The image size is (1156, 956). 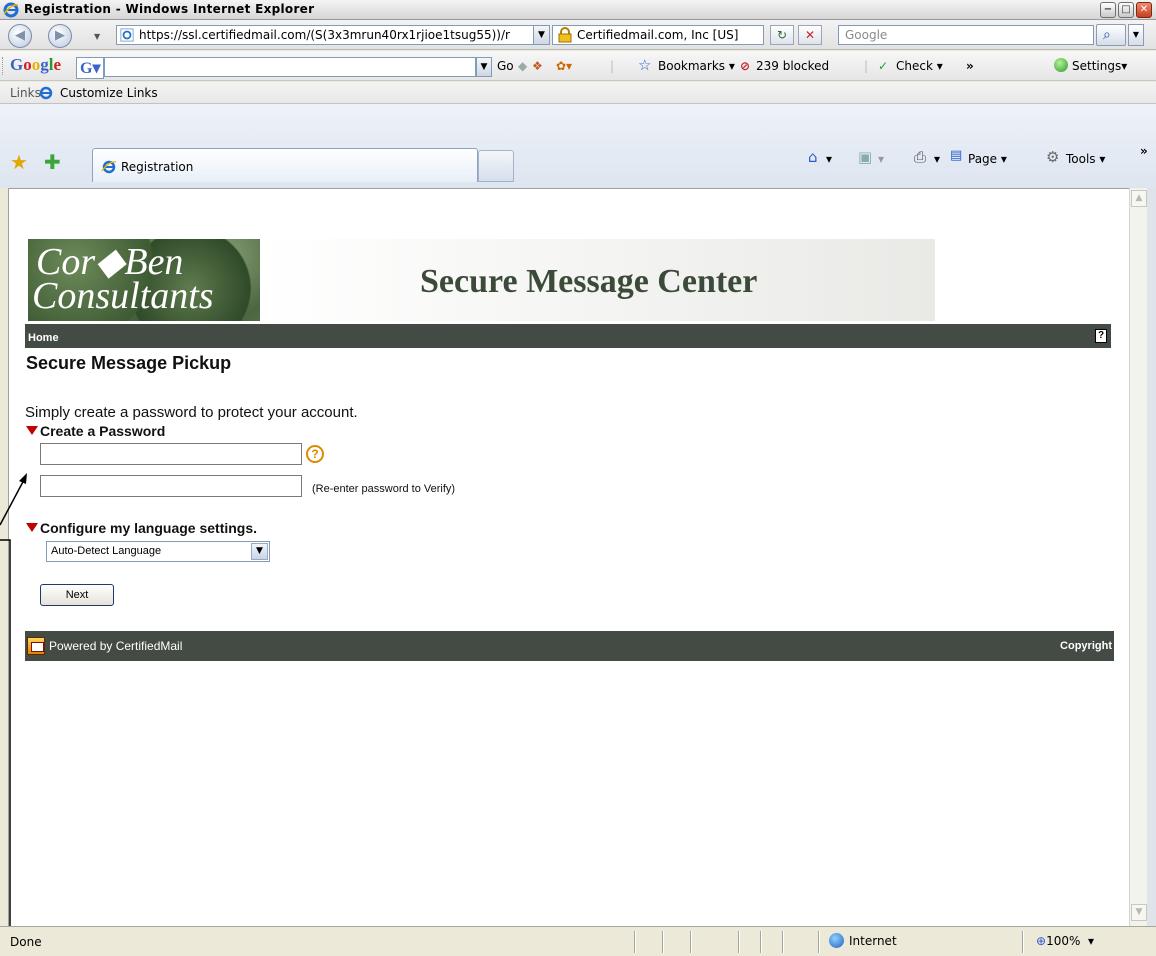 I want to click on address-dropdown-icon: ▼, so click(x=541, y=35).